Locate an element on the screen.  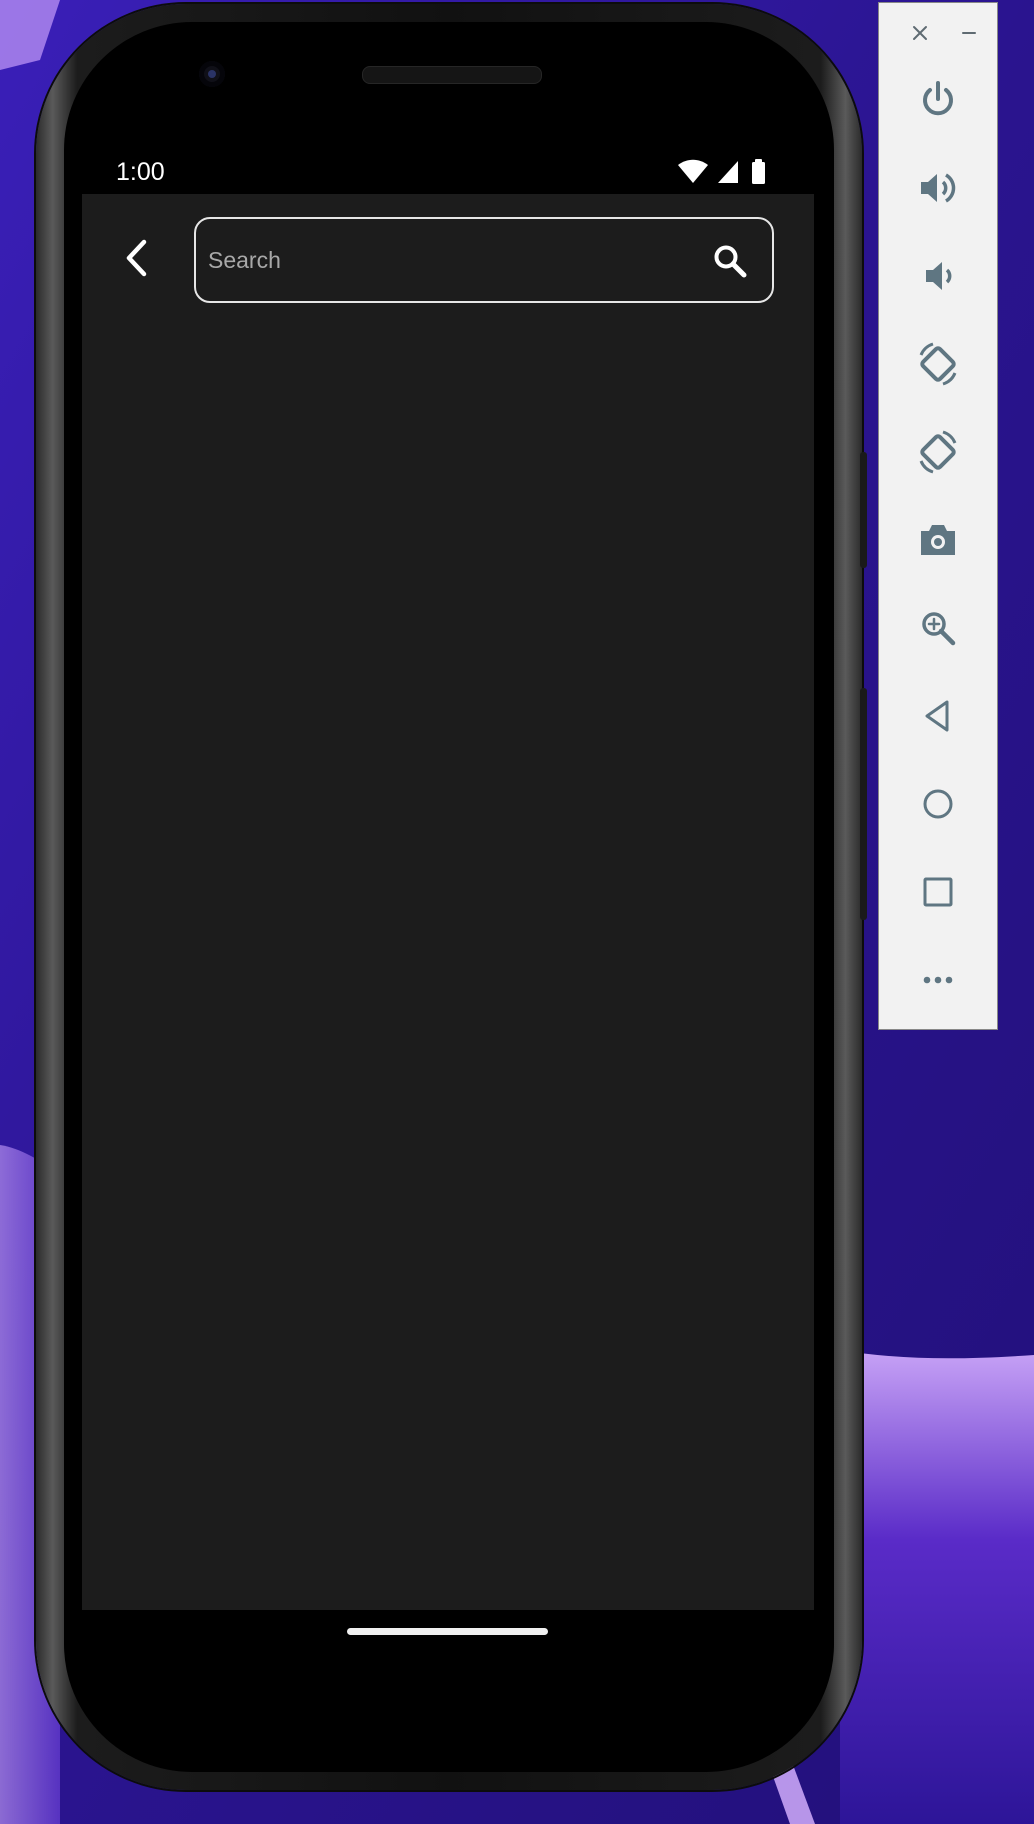
battery-icon is located at coordinates (758, 171).